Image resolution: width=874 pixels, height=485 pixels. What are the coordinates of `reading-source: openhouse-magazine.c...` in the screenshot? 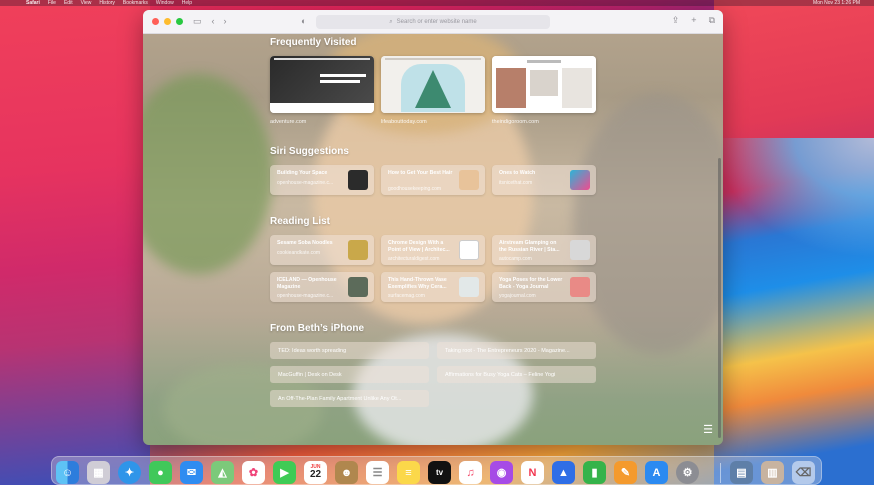 It's located at (305, 296).